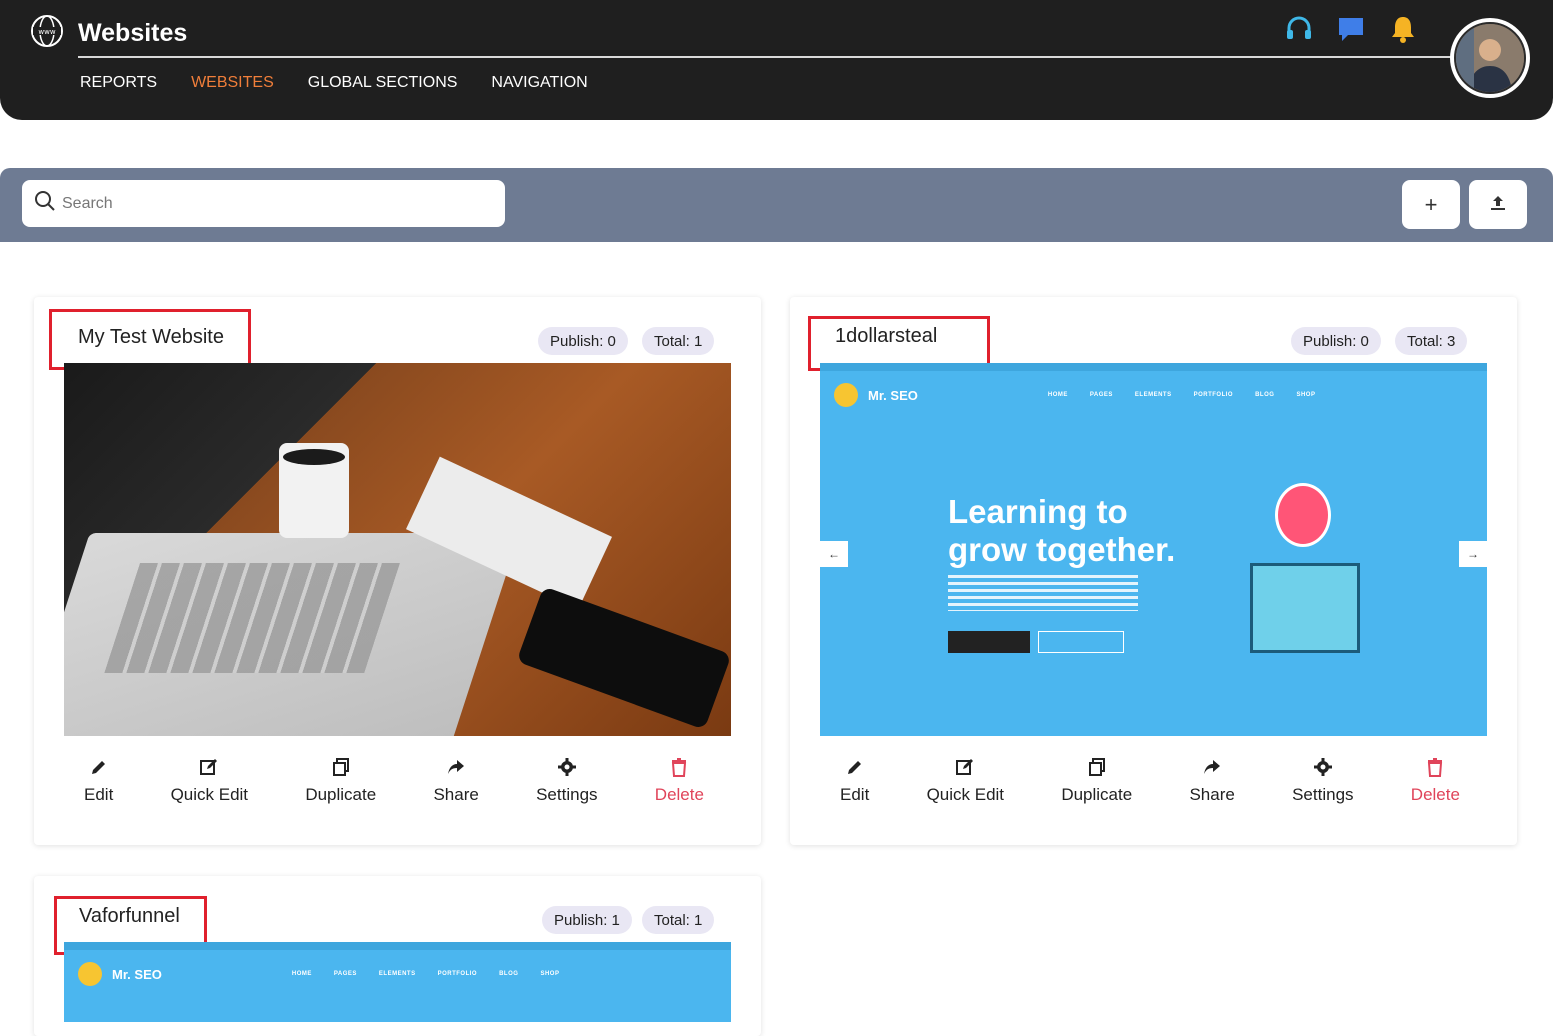 This screenshot has height=1036, width=1553. What do you see at coordinates (108, 33) in the screenshot?
I see `brand: www Websites` at bounding box center [108, 33].